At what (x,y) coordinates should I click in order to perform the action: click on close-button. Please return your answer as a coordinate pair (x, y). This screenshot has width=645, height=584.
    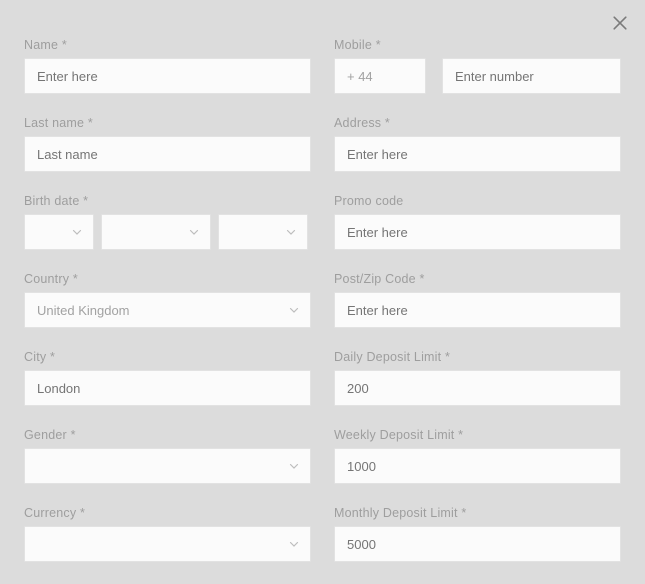
    Looking at the image, I should click on (620, 23).